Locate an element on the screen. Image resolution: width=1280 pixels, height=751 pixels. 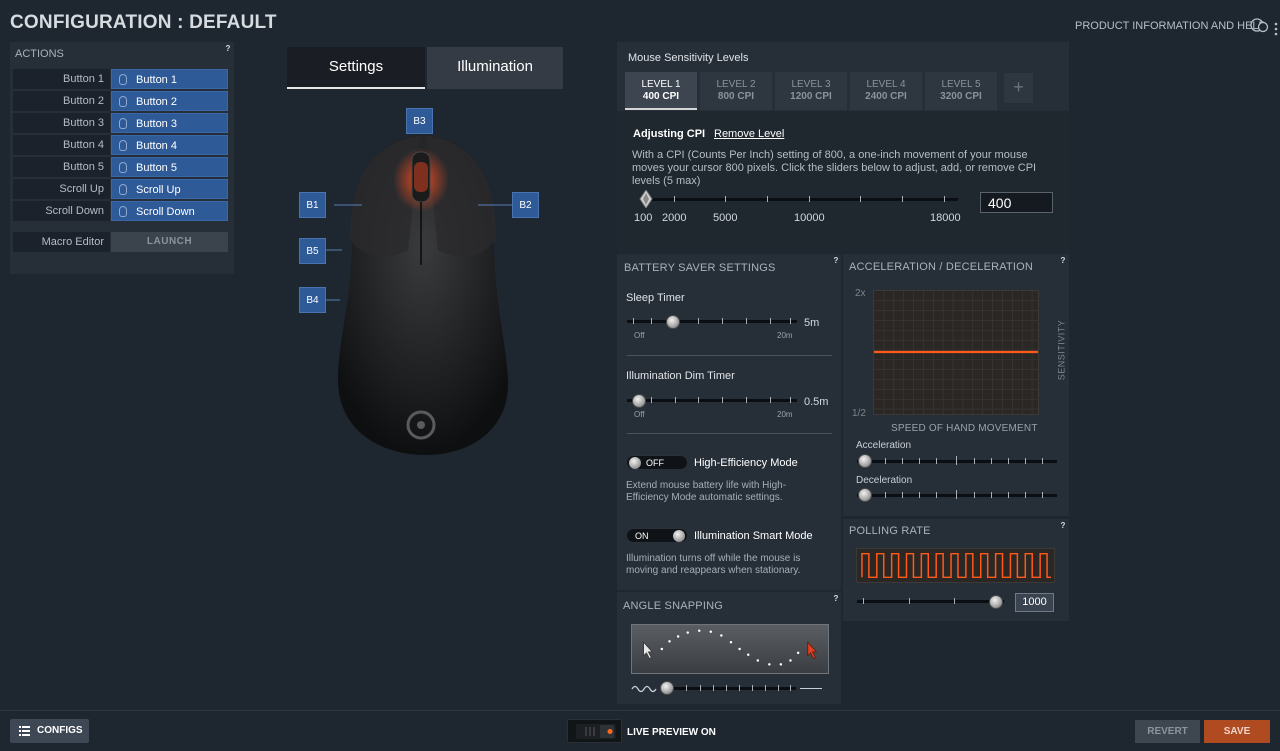
level-name: LEVEL 2 is located at coordinates (736, 84).